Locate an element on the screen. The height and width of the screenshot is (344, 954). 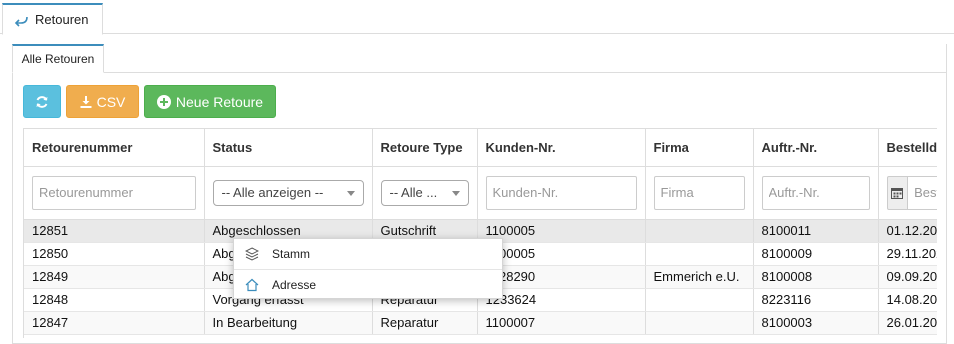
cell-auftr-nr: 8223116 is located at coordinates (816, 300).